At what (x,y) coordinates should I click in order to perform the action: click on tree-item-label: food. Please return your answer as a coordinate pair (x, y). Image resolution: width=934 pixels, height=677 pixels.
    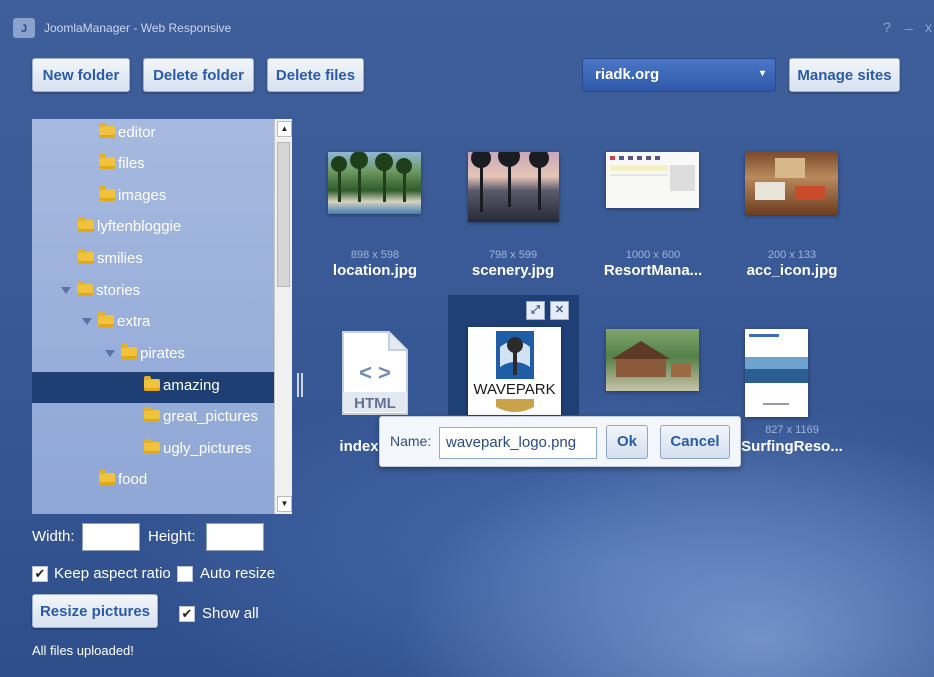
    Looking at the image, I should click on (133, 479).